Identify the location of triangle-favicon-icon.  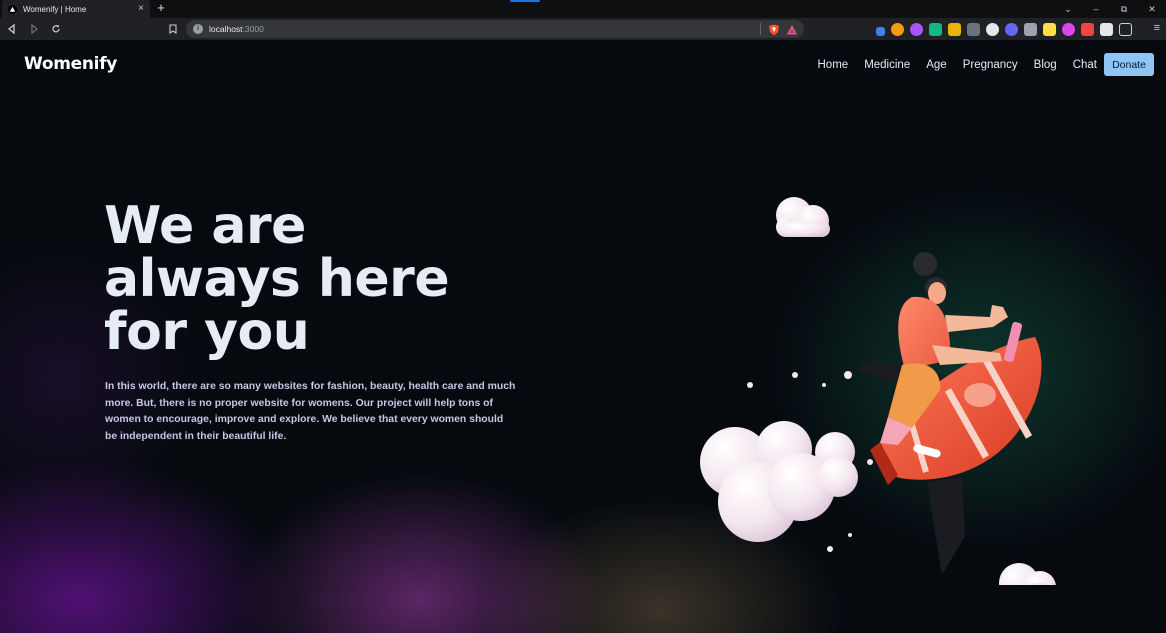
(12, 9).